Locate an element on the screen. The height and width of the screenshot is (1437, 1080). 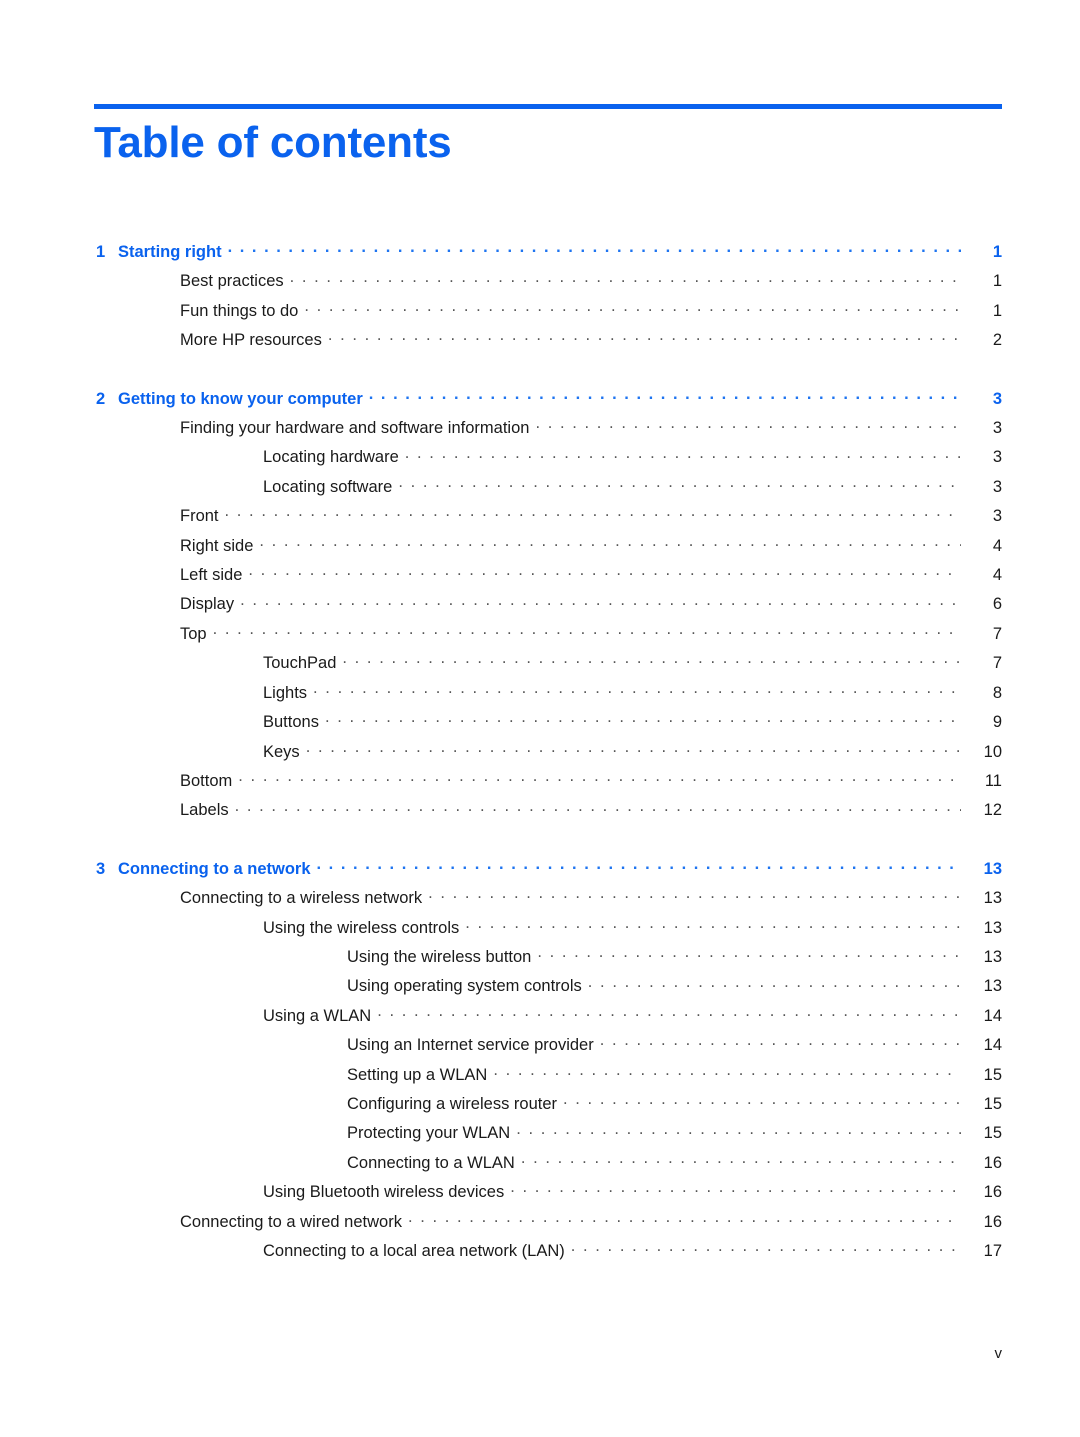
toc-entry-label: Using Bluetooth wireless devices is located at coordinates (384, 1192).